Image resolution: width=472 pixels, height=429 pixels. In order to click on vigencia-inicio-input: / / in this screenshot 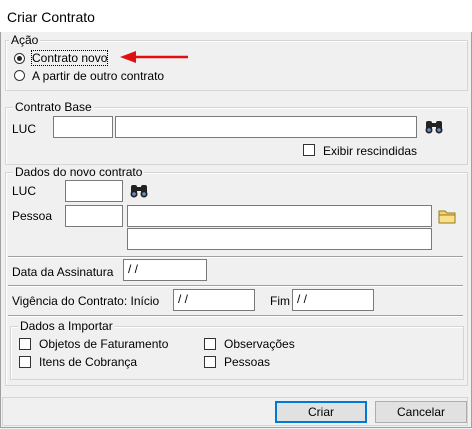, I will do `click(214, 300)`.